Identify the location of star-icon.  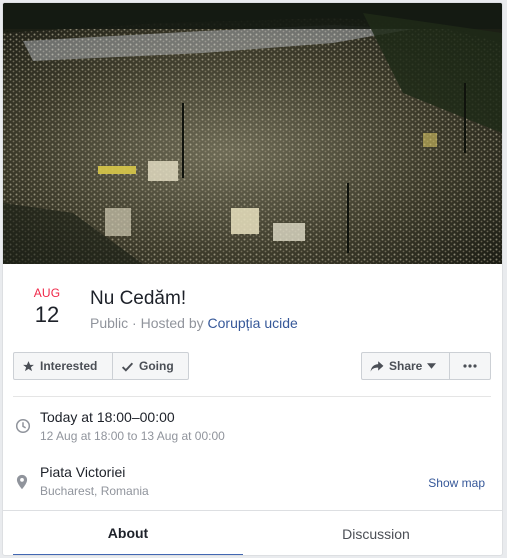
(28, 365).